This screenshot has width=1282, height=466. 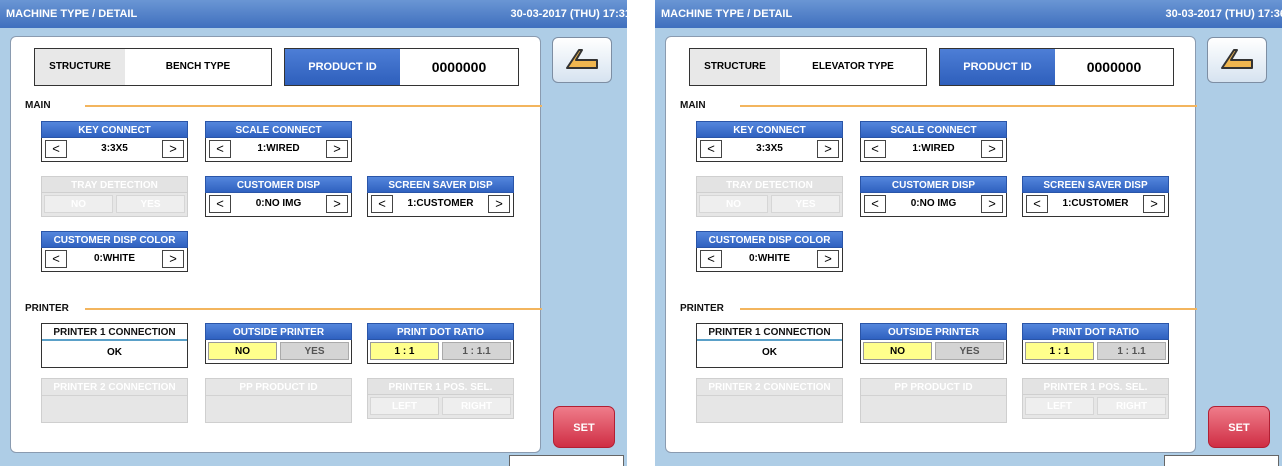 I want to click on printer1-pos-sel-field: PRINTER 1 POS. SEL. LEFT RIGHT, so click(x=440, y=400).